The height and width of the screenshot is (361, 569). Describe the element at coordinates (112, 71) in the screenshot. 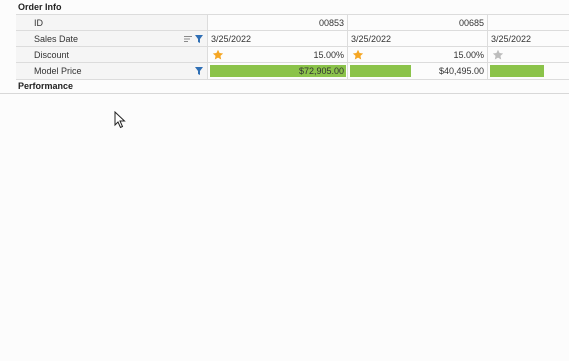

I see `row-header-model-price: Model Price` at that location.